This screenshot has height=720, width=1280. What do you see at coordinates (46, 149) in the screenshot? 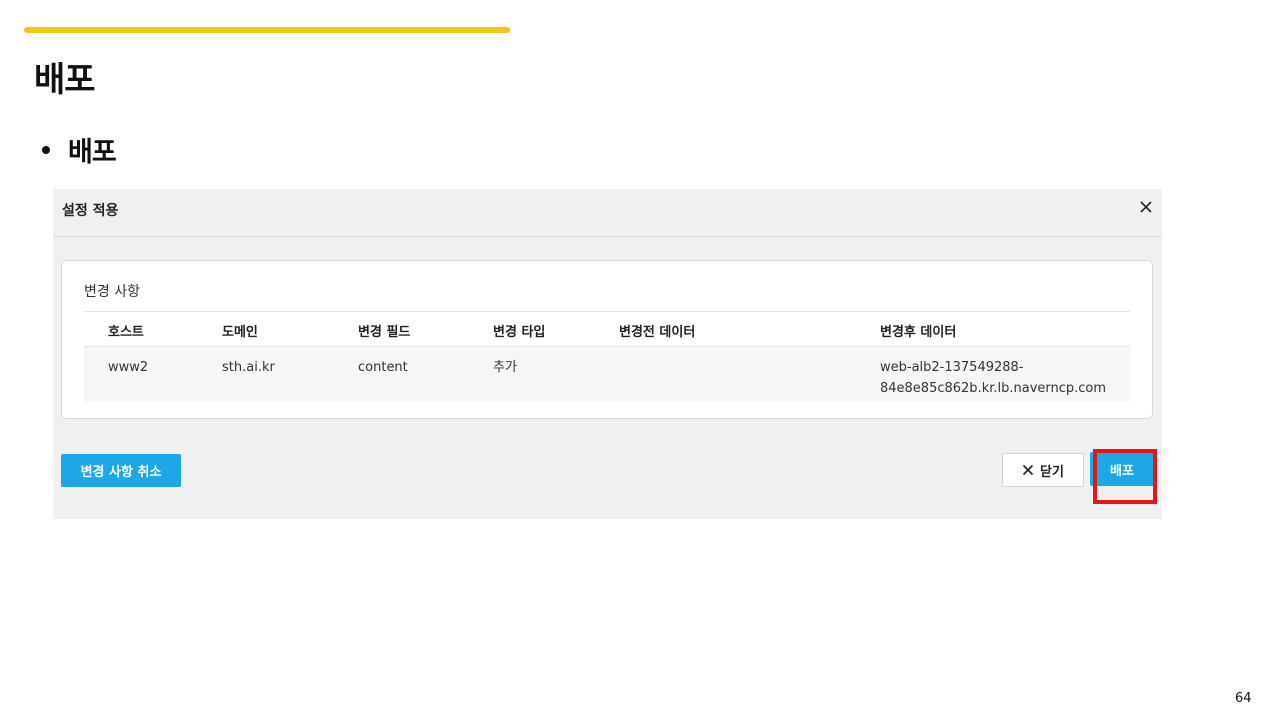
I see `bullet-dot` at bounding box center [46, 149].